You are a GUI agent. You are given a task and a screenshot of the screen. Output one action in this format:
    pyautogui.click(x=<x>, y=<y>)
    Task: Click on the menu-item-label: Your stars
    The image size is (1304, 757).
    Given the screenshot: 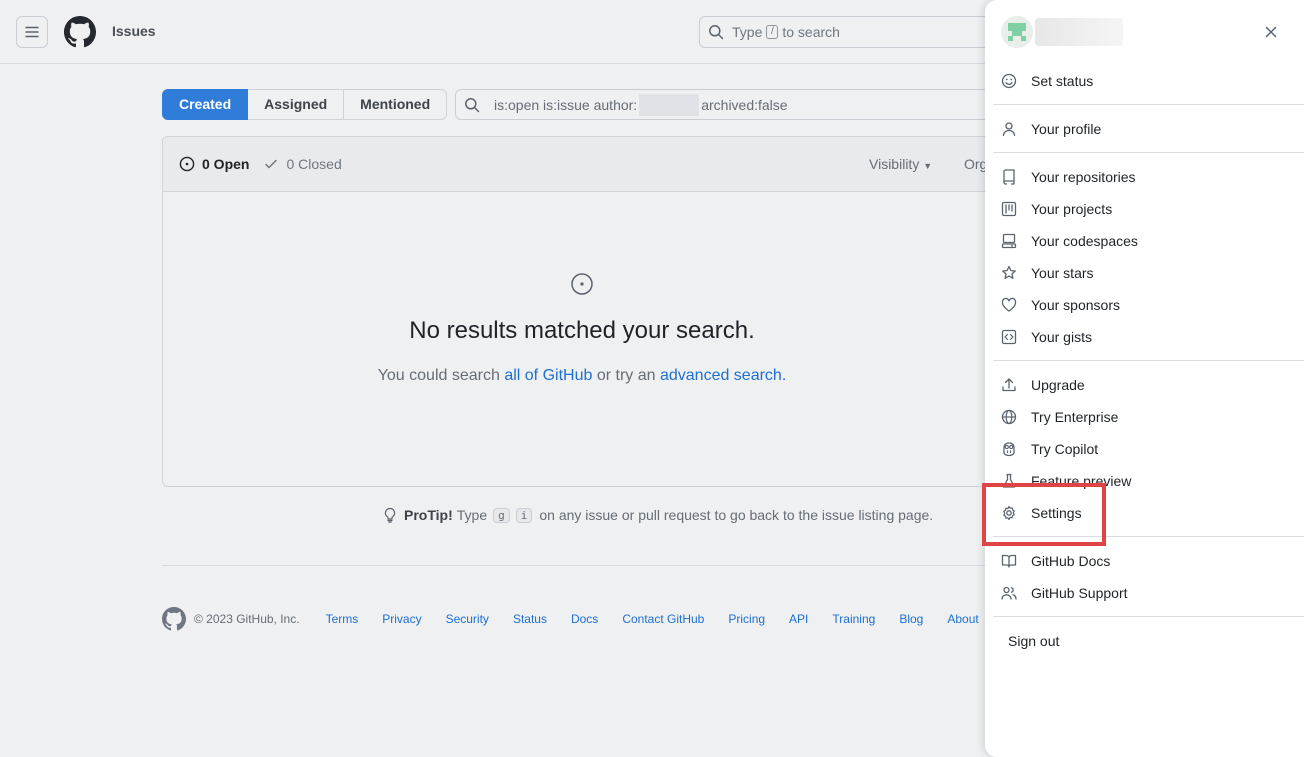 What is the action you would take?
    pyautogui.click(x=1062, y=273)
    